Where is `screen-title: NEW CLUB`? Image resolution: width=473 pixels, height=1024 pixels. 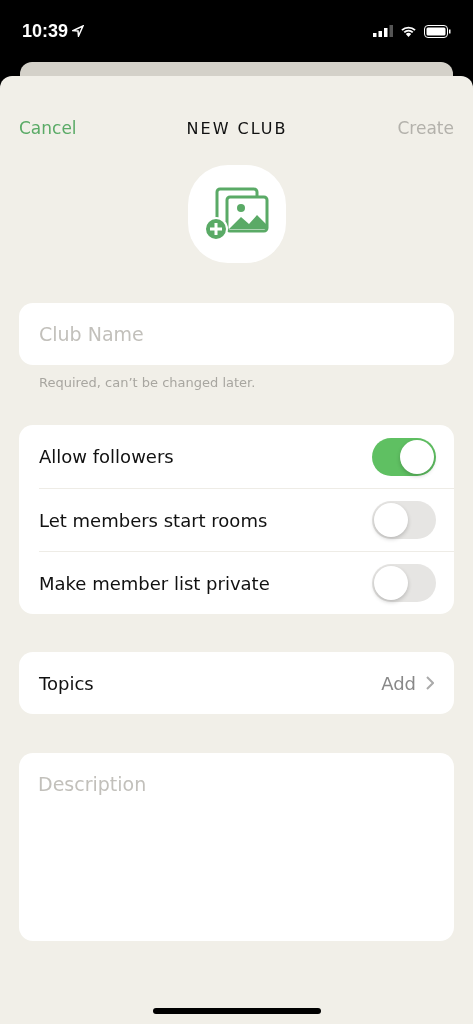 screen-title: NEW CLUB is located at coordinates (237, 128).